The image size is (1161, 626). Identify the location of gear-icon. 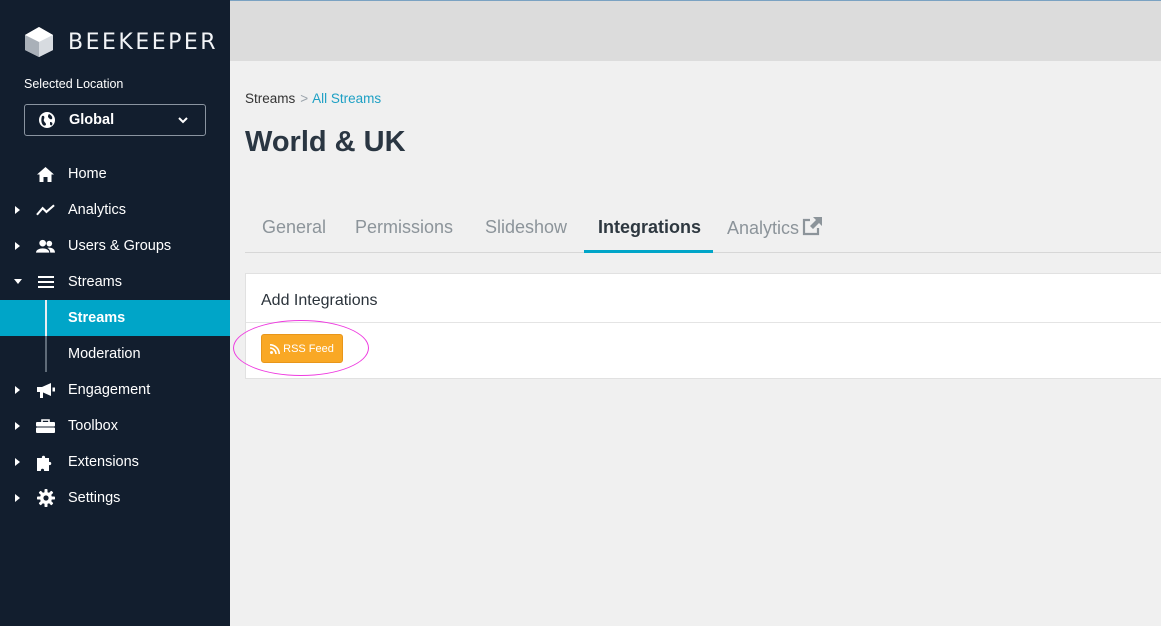
(45, 498).